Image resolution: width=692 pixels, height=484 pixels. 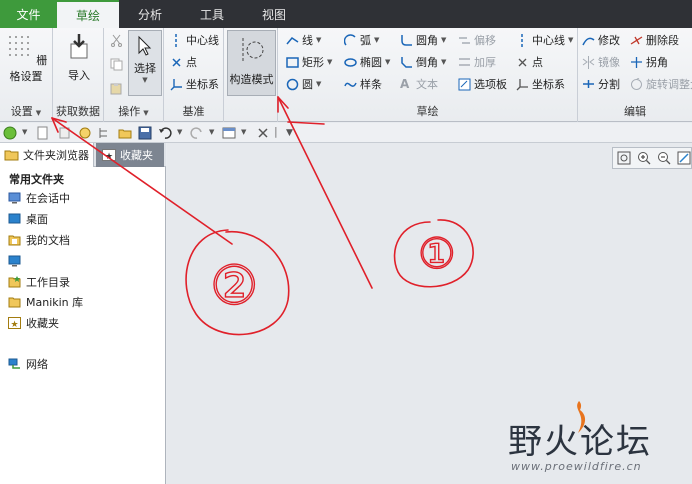 I want to click on folder-computer, so click(x=17, y=261).